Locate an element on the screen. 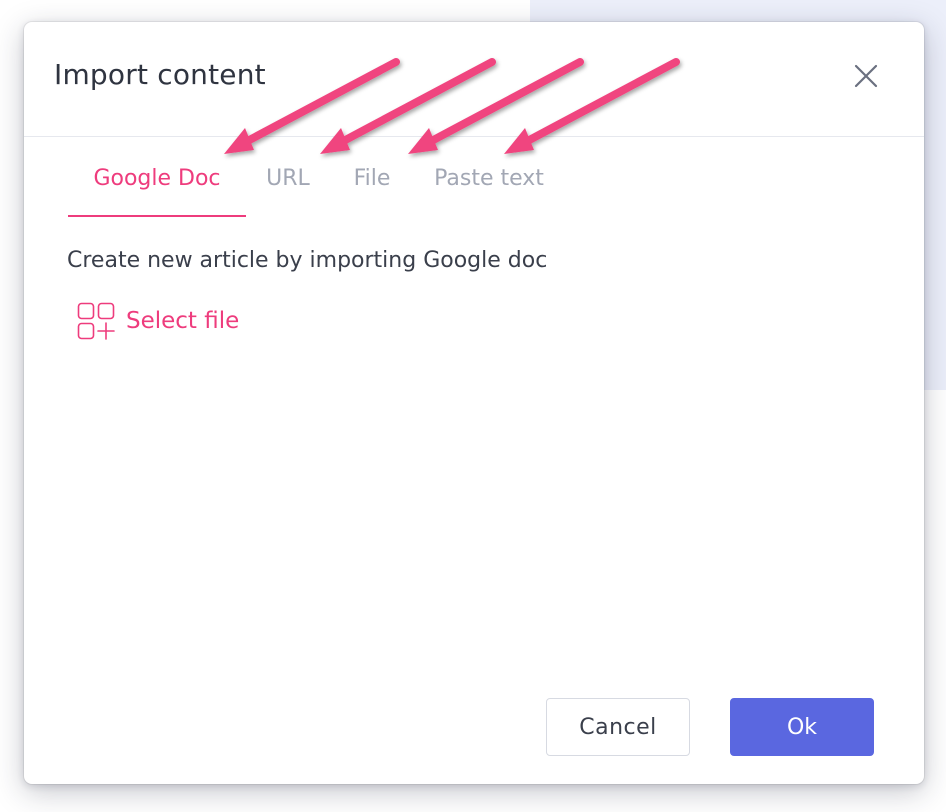  grid-plus-icon is located at coordinates (96, 321).